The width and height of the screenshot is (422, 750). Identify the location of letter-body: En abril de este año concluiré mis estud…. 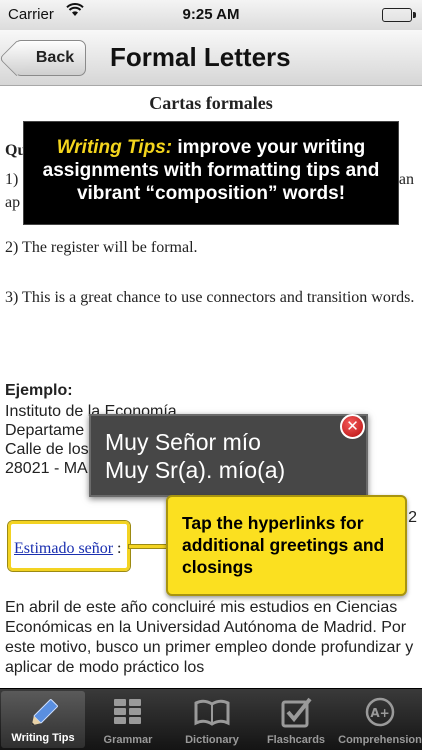
(209, 637).